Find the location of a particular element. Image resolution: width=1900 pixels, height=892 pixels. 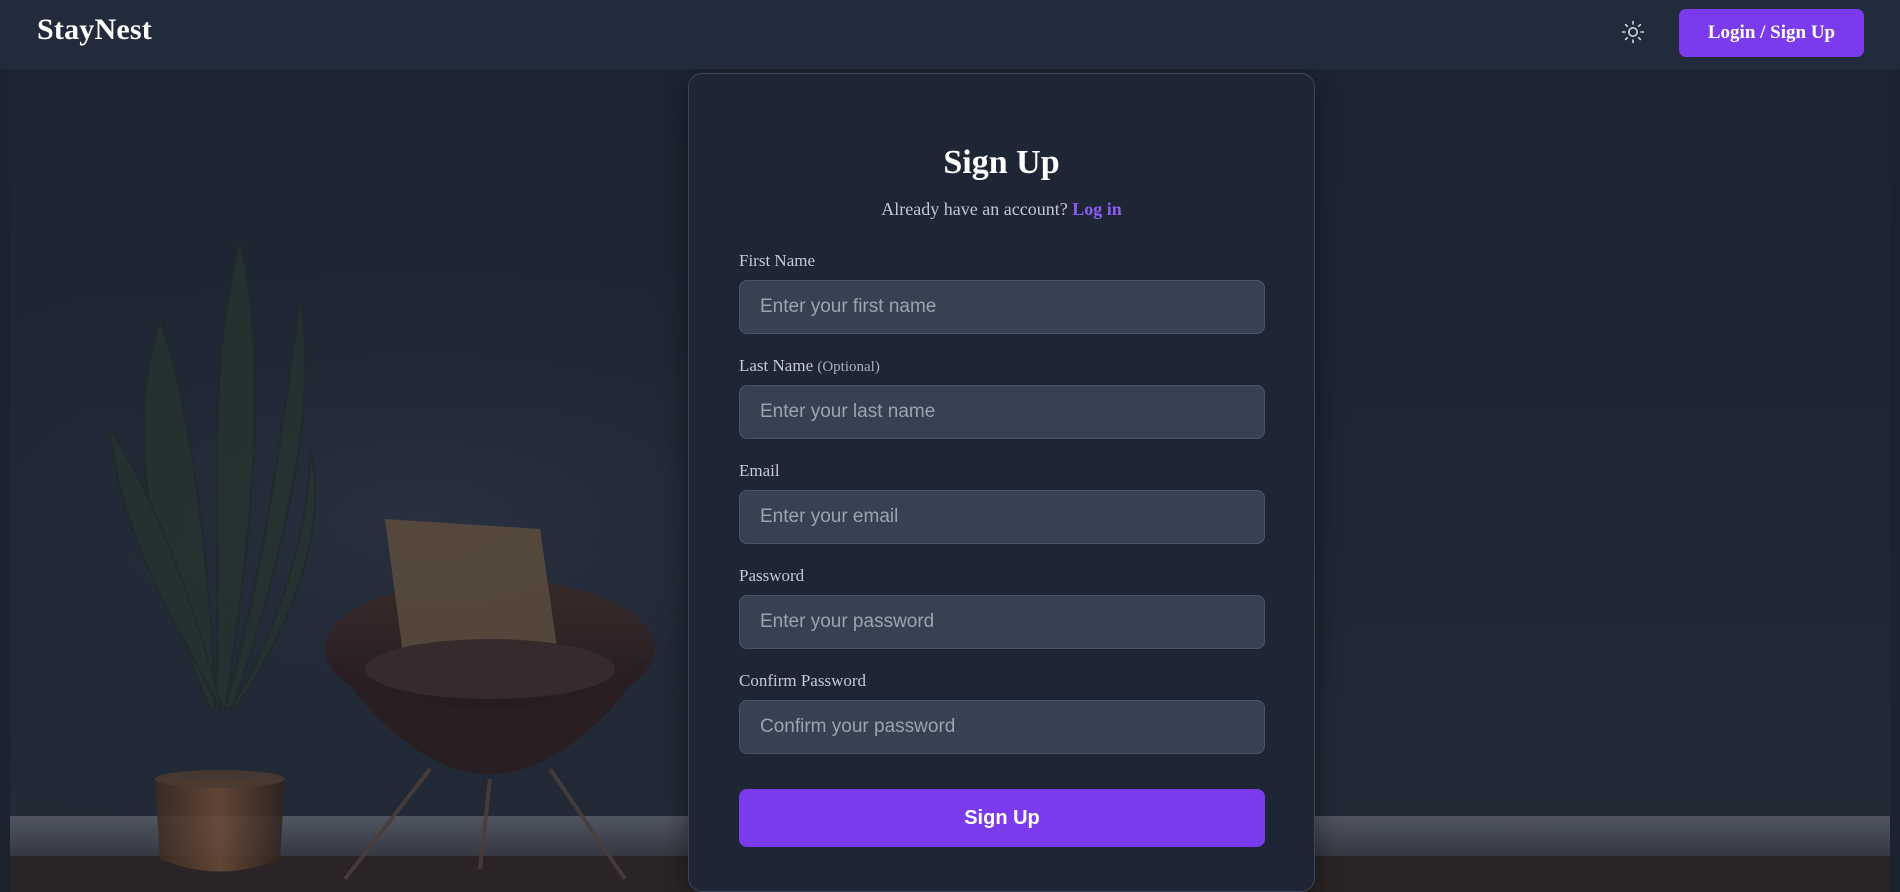

password-label-text: Password is located at coordinates (772, 575).